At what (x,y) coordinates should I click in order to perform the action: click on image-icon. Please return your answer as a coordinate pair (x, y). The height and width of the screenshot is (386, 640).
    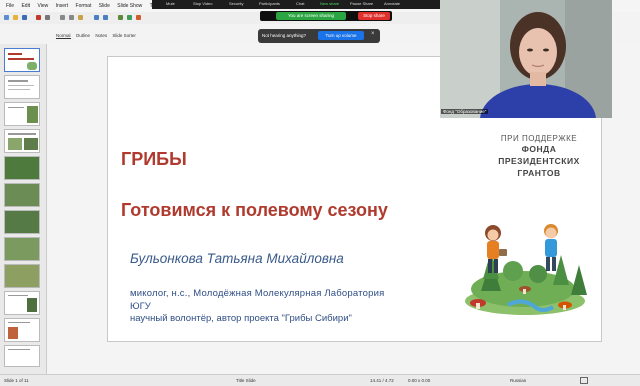
    Looking at the image, I should click on (129, 17).